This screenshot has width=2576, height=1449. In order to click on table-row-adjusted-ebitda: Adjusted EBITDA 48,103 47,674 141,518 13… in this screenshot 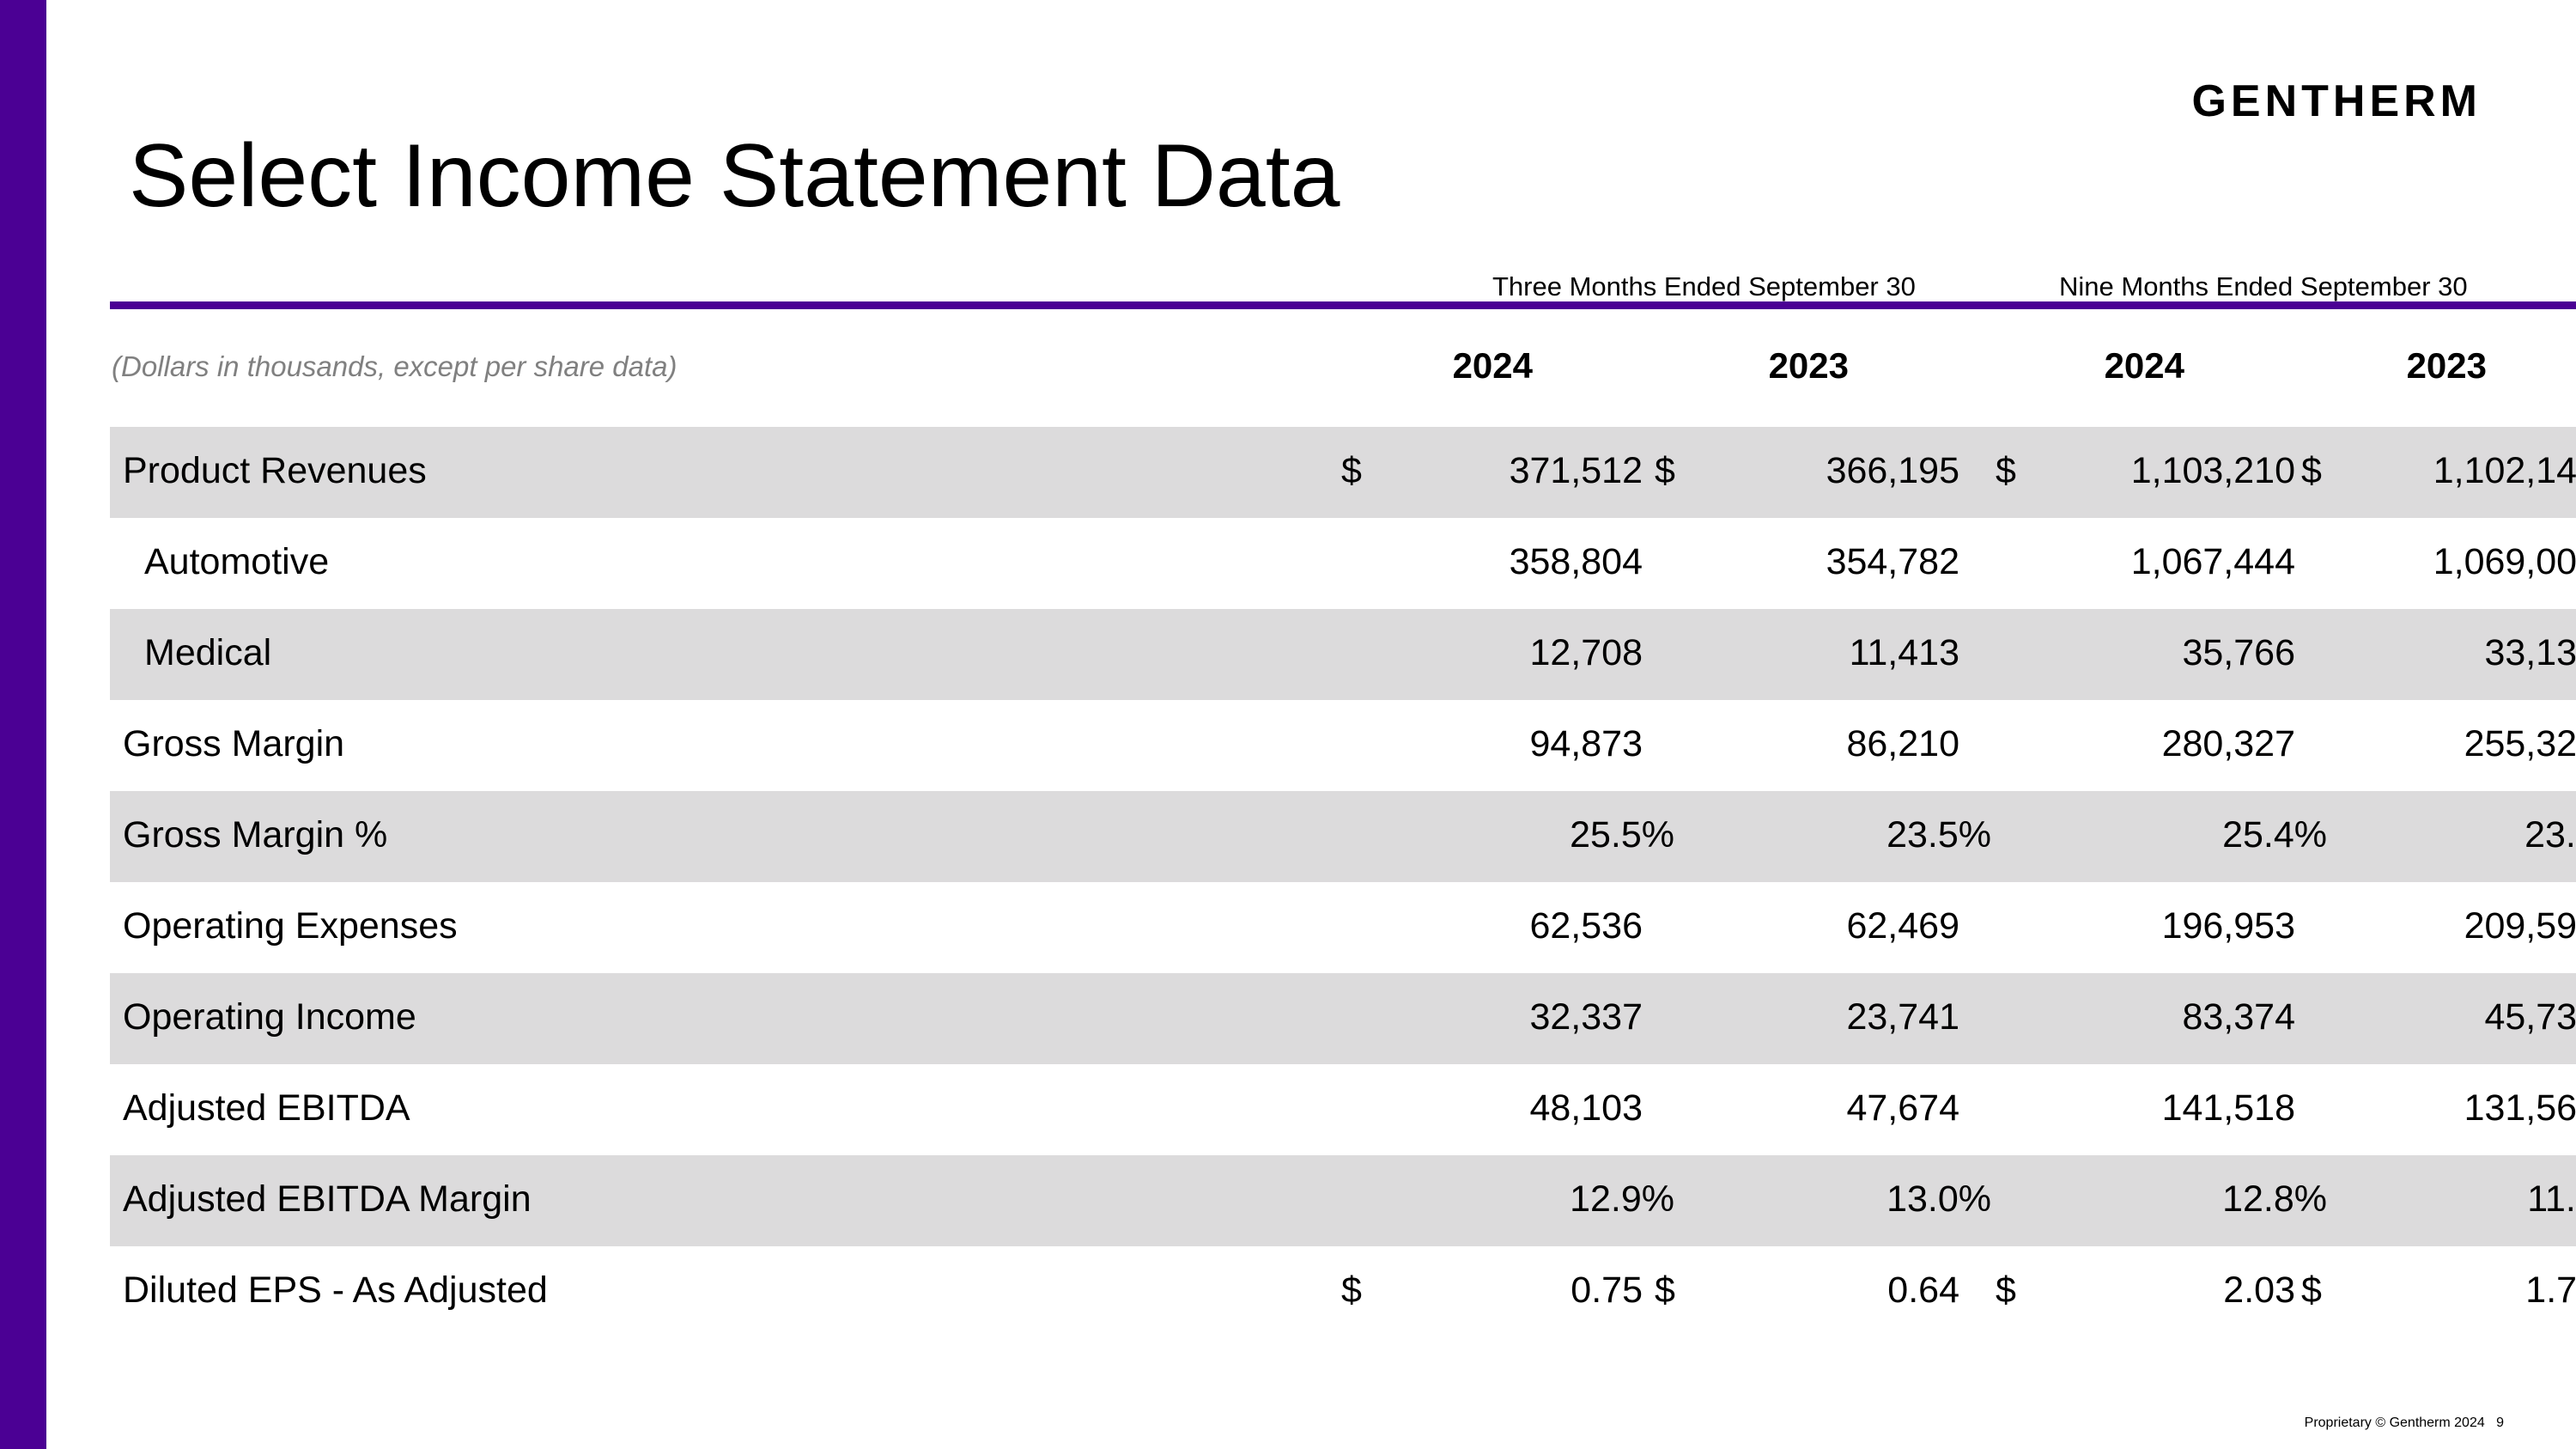, I will do `click(1343, 1109)`.